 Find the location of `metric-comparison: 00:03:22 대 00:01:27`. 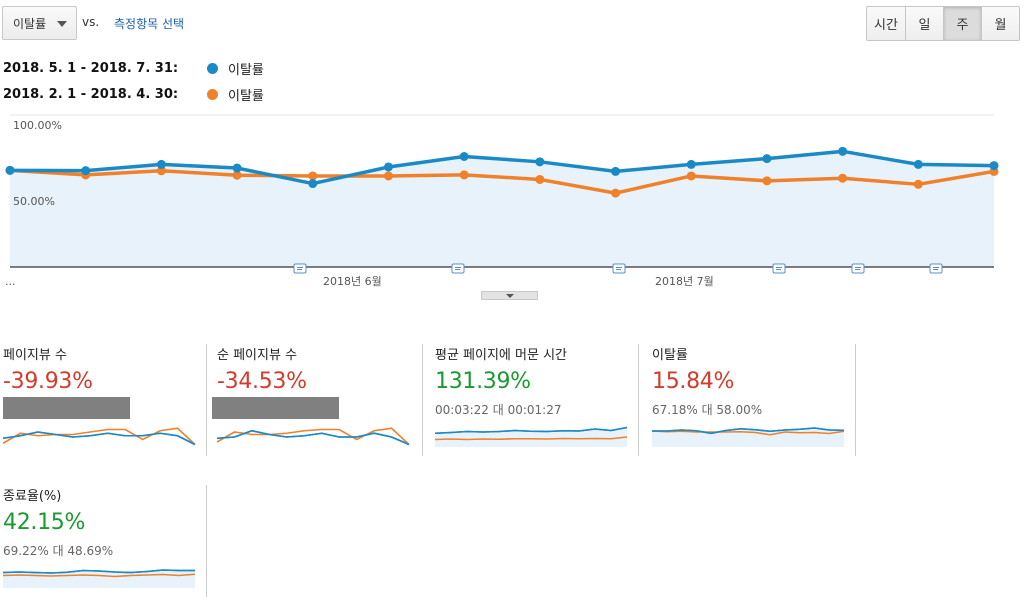

metric-comparison: 00:03:22 대 00:01:27 is located at coordinates (498, 410).